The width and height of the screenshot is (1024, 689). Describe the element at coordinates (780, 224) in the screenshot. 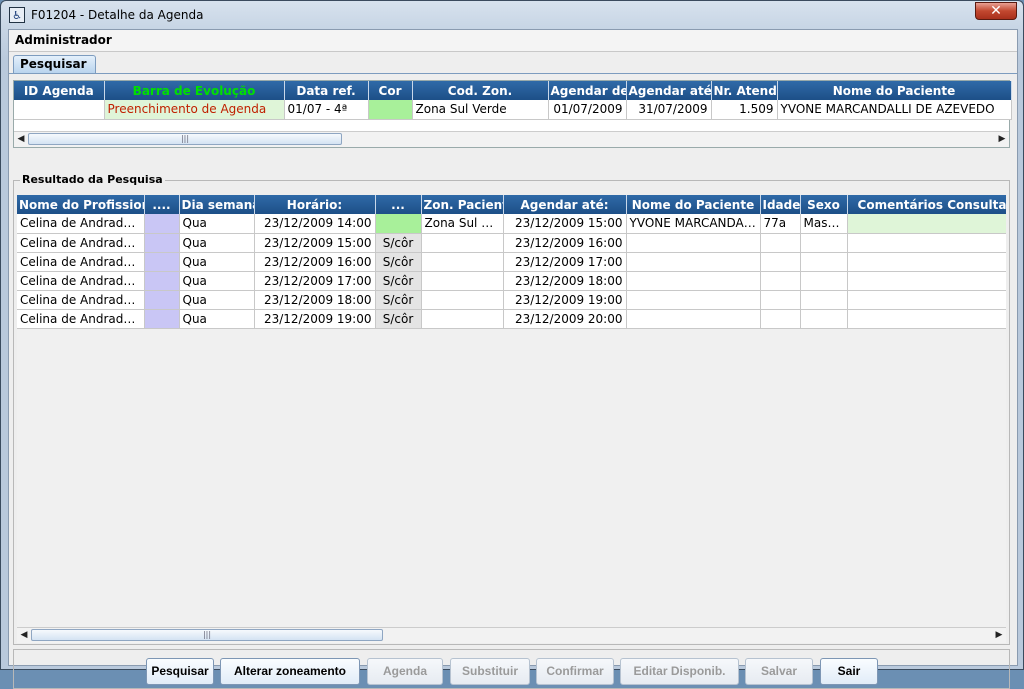

I see `cell-idade: 77a` at that location.